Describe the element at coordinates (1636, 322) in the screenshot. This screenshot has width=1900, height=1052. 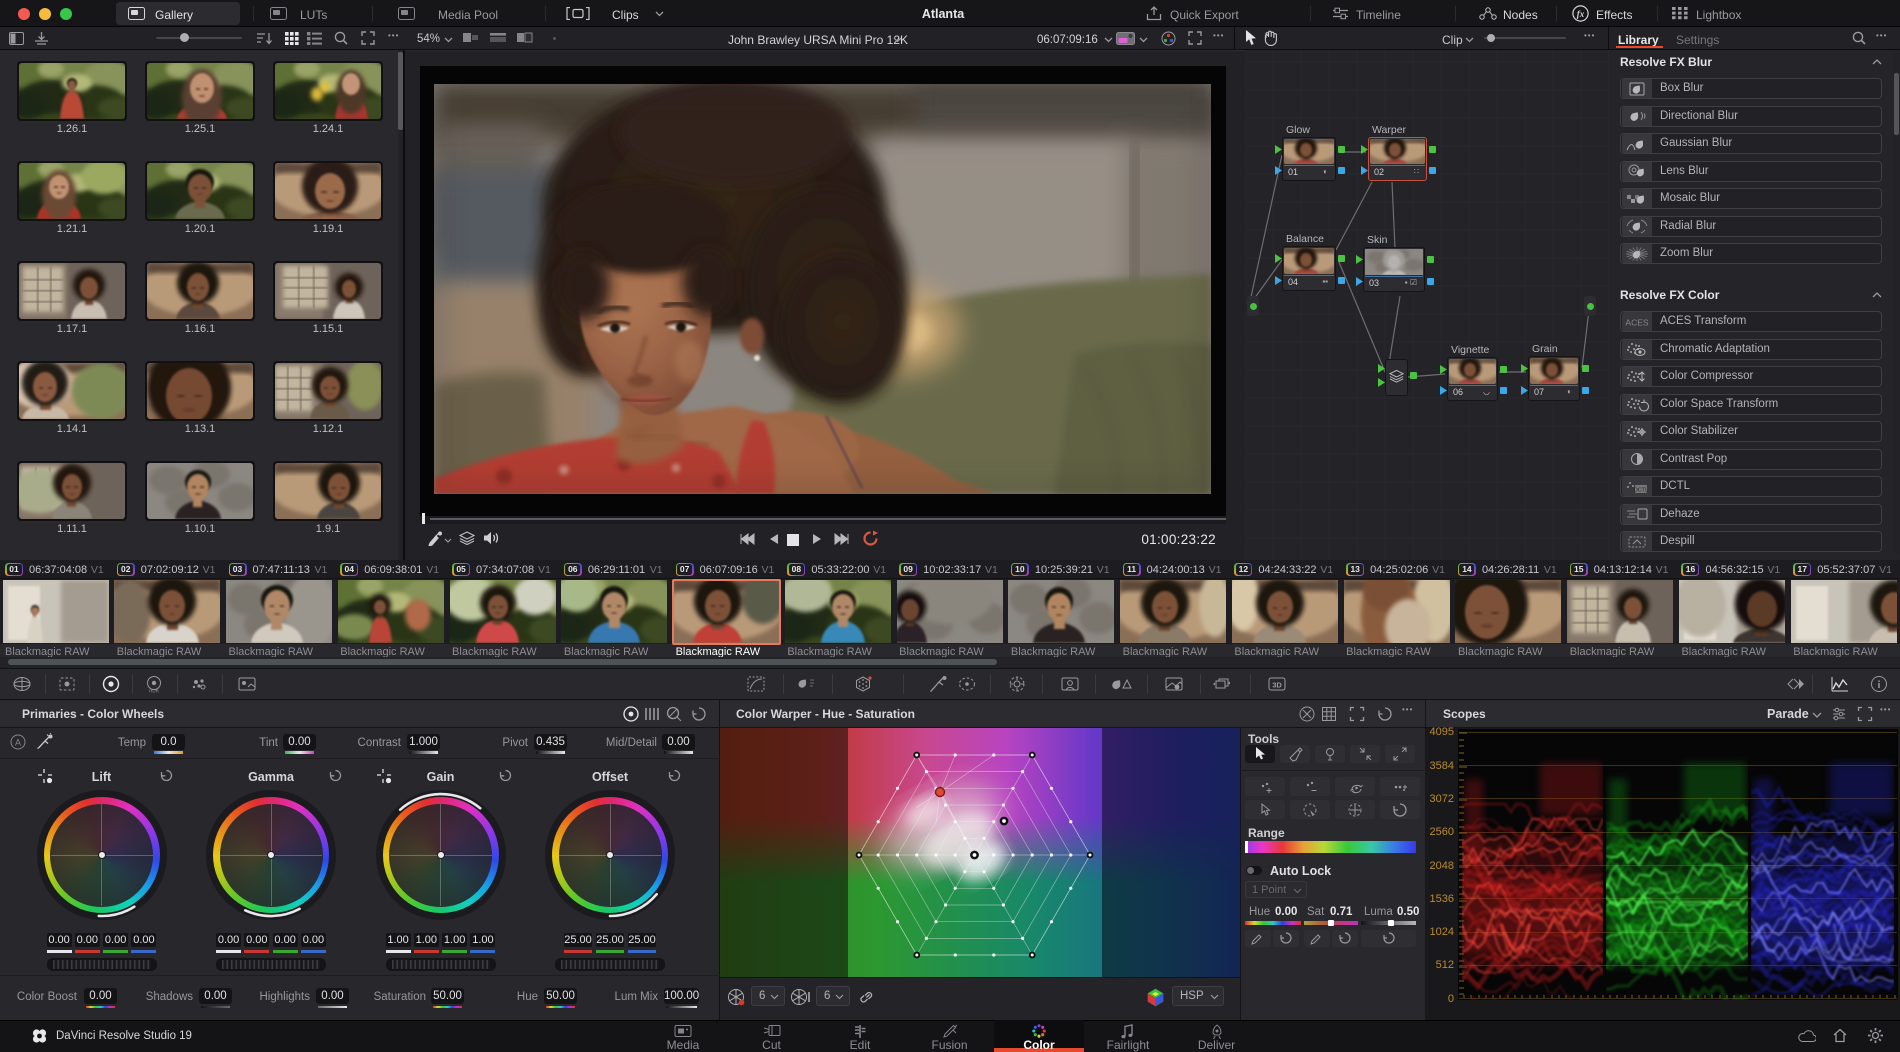
I see `svg-text: ACES` at that location.